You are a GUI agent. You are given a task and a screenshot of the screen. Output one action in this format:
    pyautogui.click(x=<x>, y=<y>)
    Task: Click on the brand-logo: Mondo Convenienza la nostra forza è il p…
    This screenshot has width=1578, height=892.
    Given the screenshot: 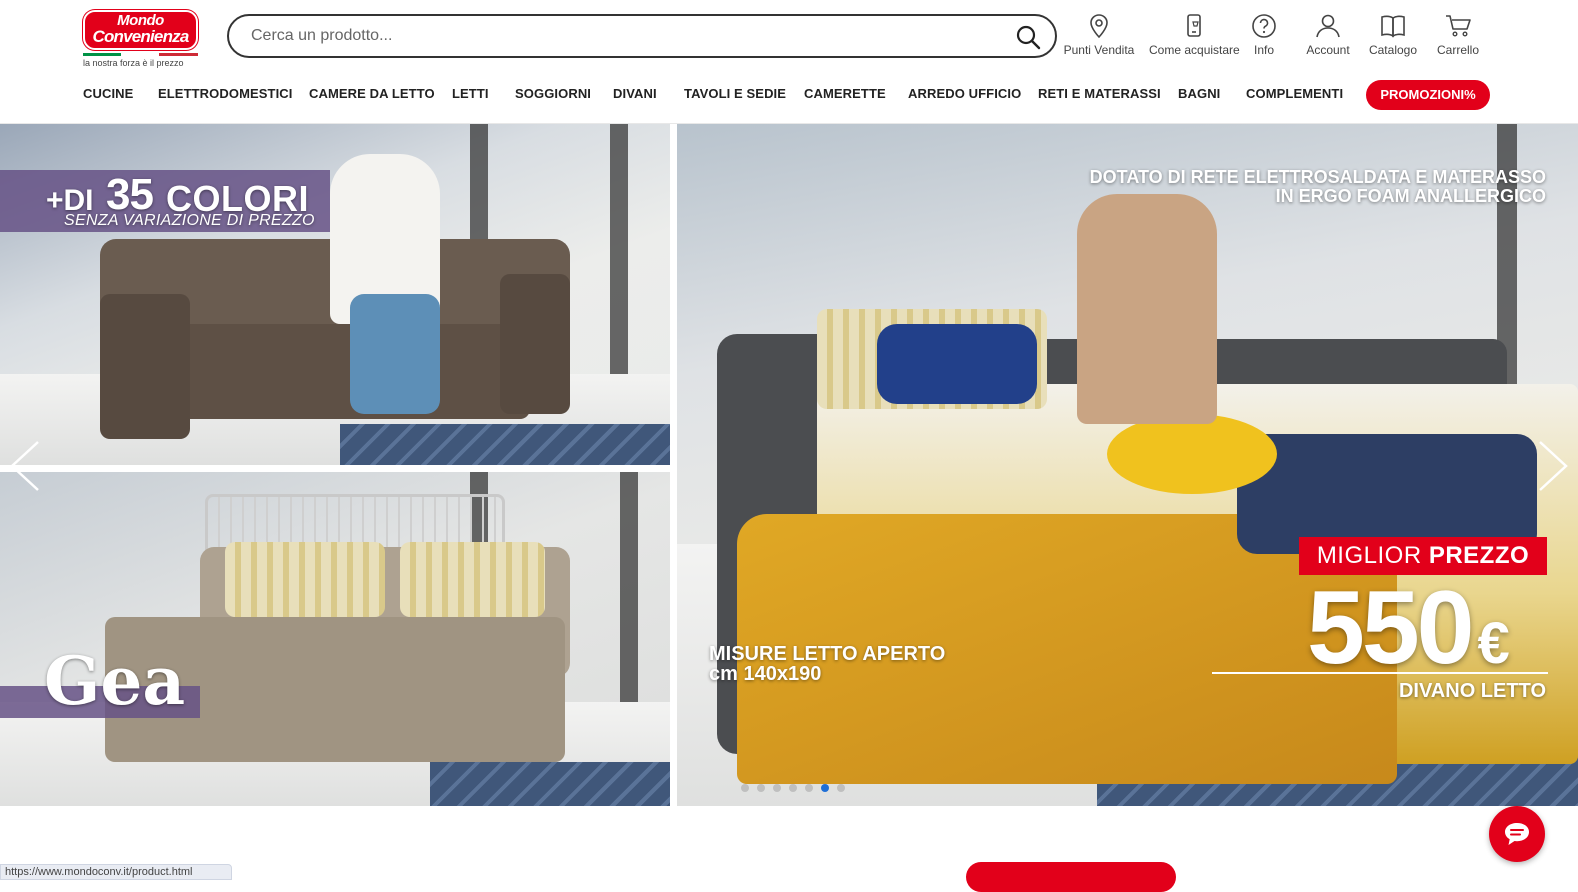 What is the action you would take?
    pyautogui.click(x=141, y=39)
    